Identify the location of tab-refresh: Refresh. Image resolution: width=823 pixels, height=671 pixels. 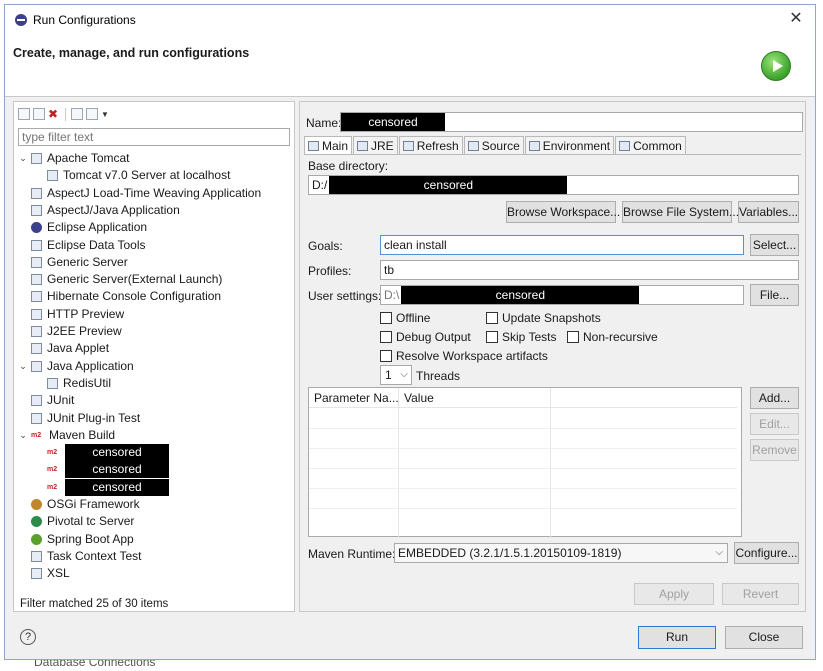
(430, 145).